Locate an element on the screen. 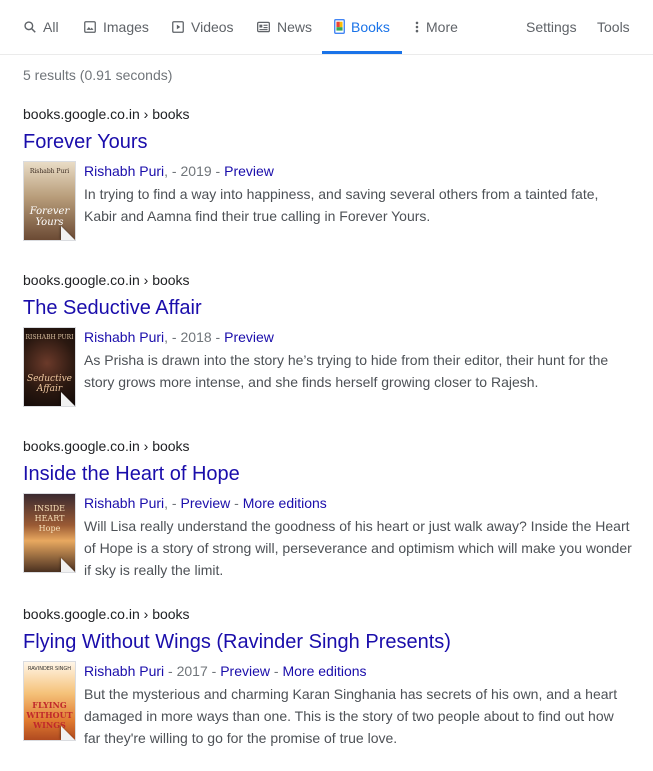 The height and width of the screenshot is (771, 653). book-cover-thumbnail: RISHABH PURI Seductive Affair is located at coordinates (49, 367).